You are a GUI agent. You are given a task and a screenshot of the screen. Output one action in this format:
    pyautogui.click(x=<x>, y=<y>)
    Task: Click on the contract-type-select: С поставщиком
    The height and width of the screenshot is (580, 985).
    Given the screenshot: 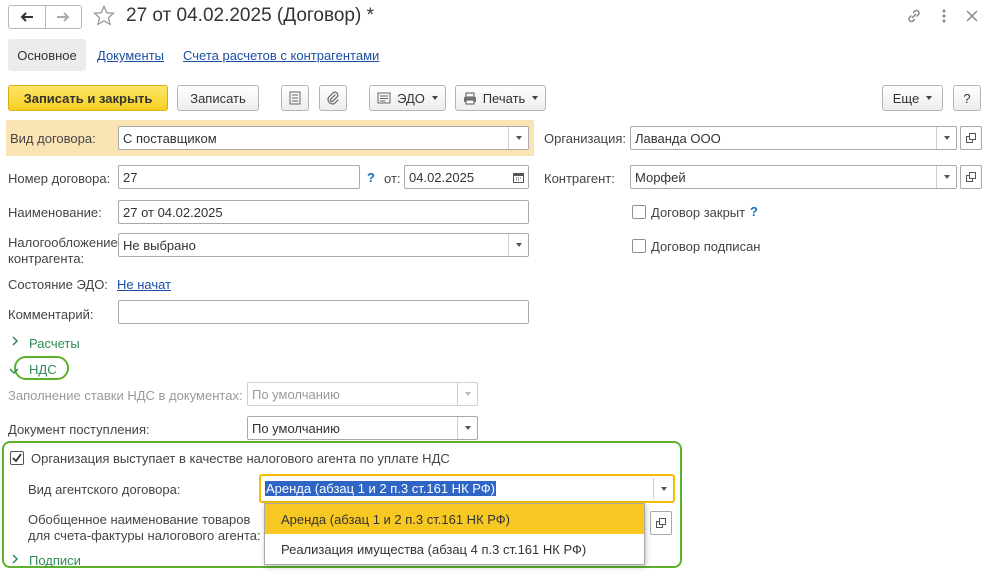 What is the action you would take?
    pyautogui.click(x=323, y=138)
    